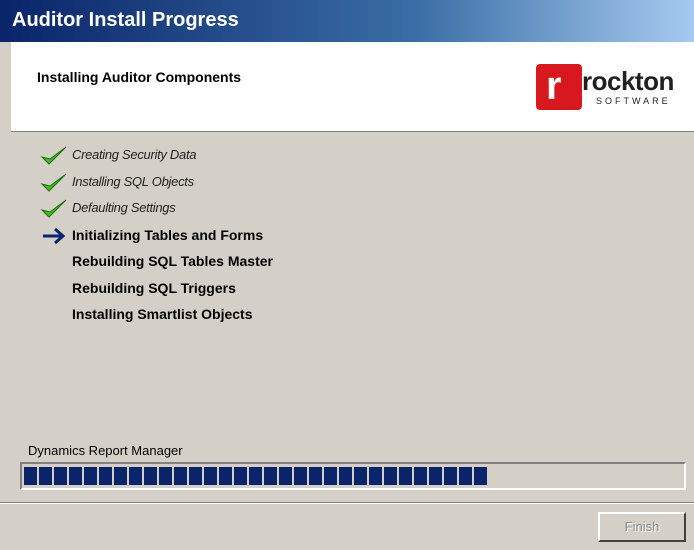 The image size is (694, 550). Describe the element at coordinates (133, 181) in the screenshot. I see `step-label: Installing SQL Objects` at that location.